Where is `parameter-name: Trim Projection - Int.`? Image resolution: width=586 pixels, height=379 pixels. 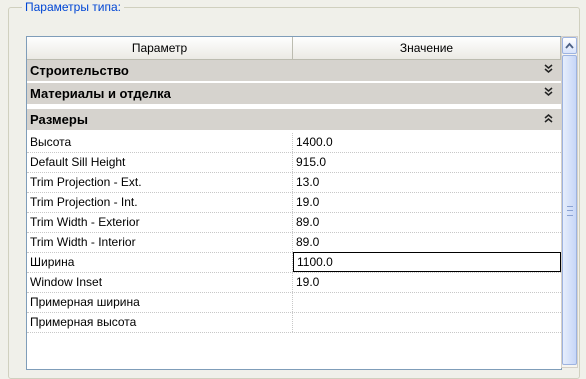 parameter-name: Trim Projection - Int. is located at coordinates (160, 202).